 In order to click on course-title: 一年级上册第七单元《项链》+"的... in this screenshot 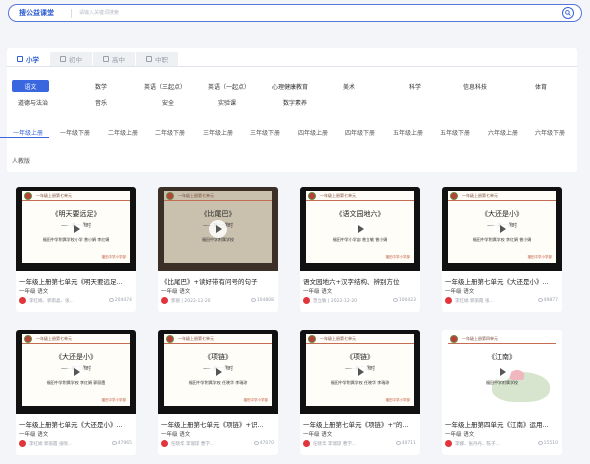, I will do `click(360, 424)`.